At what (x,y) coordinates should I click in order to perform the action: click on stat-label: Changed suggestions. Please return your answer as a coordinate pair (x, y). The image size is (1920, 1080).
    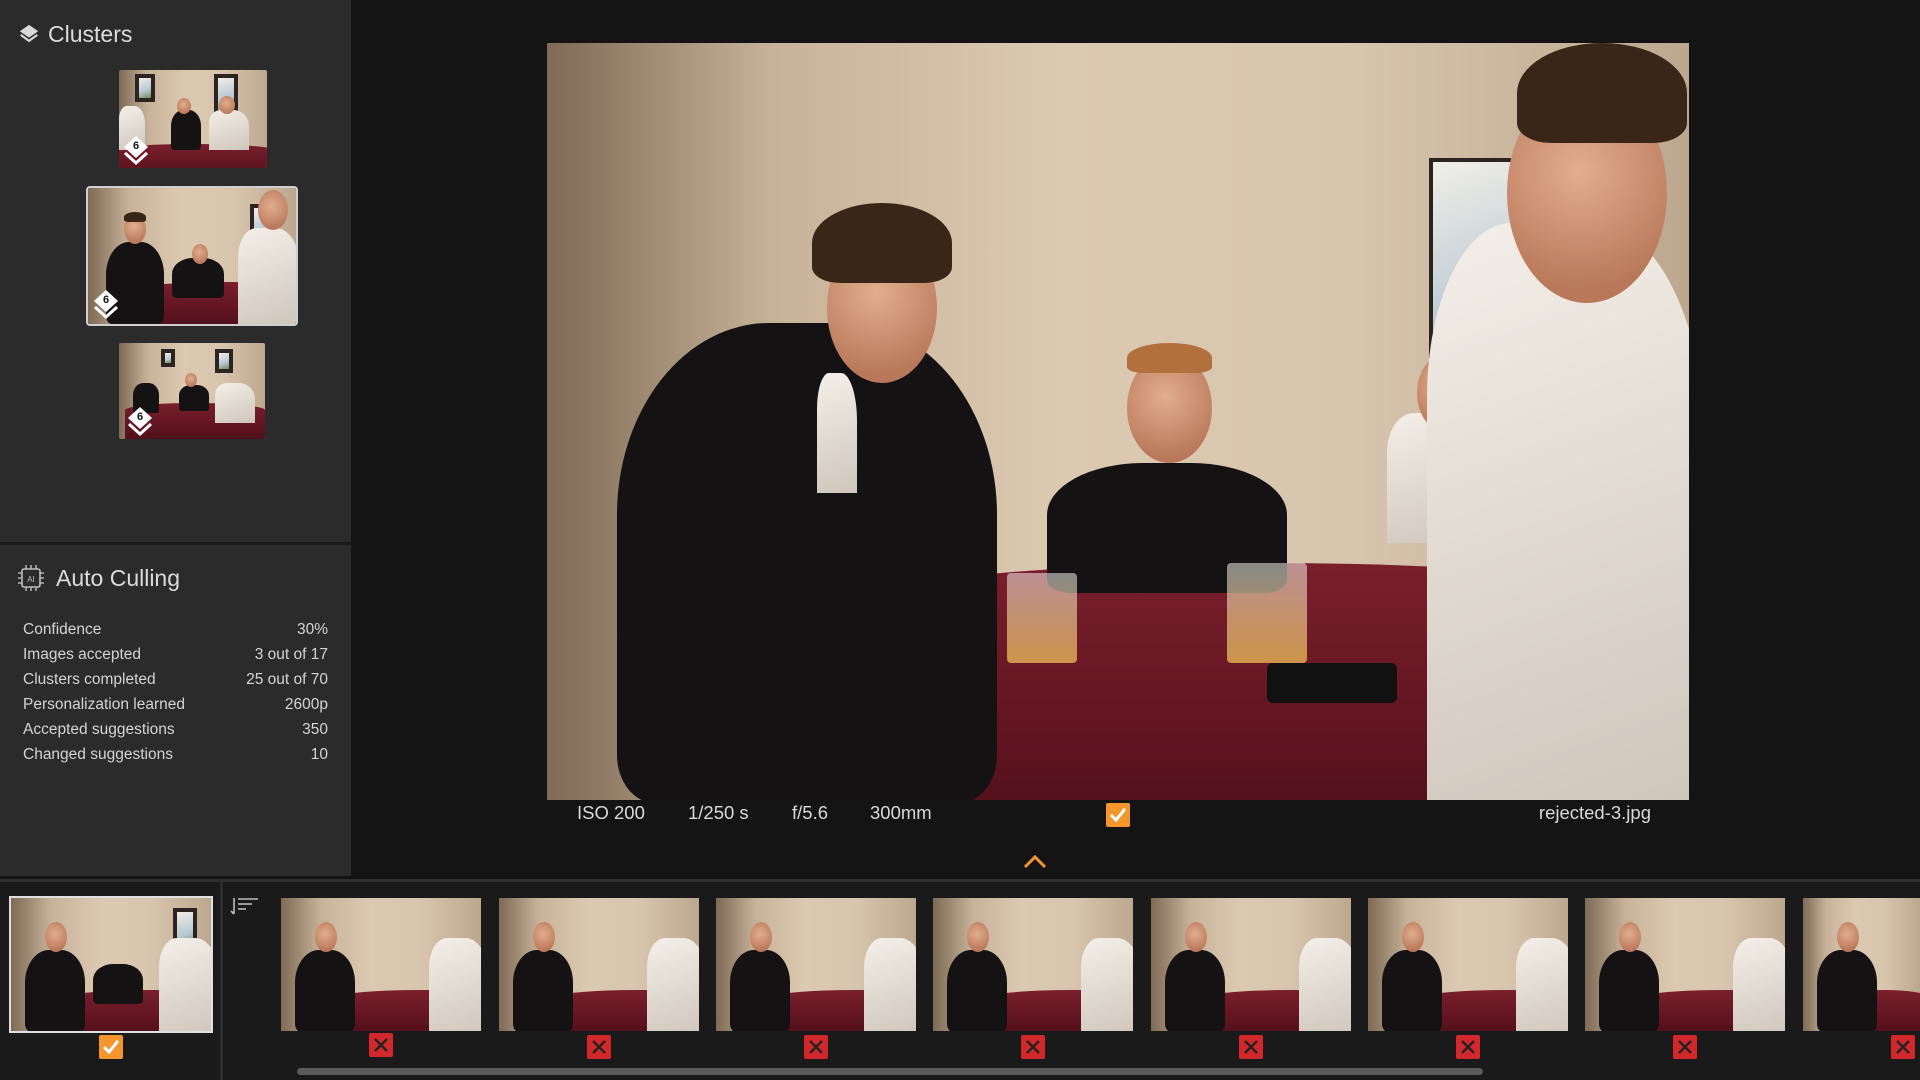
    Looking at the image, I should click on (98, 754).